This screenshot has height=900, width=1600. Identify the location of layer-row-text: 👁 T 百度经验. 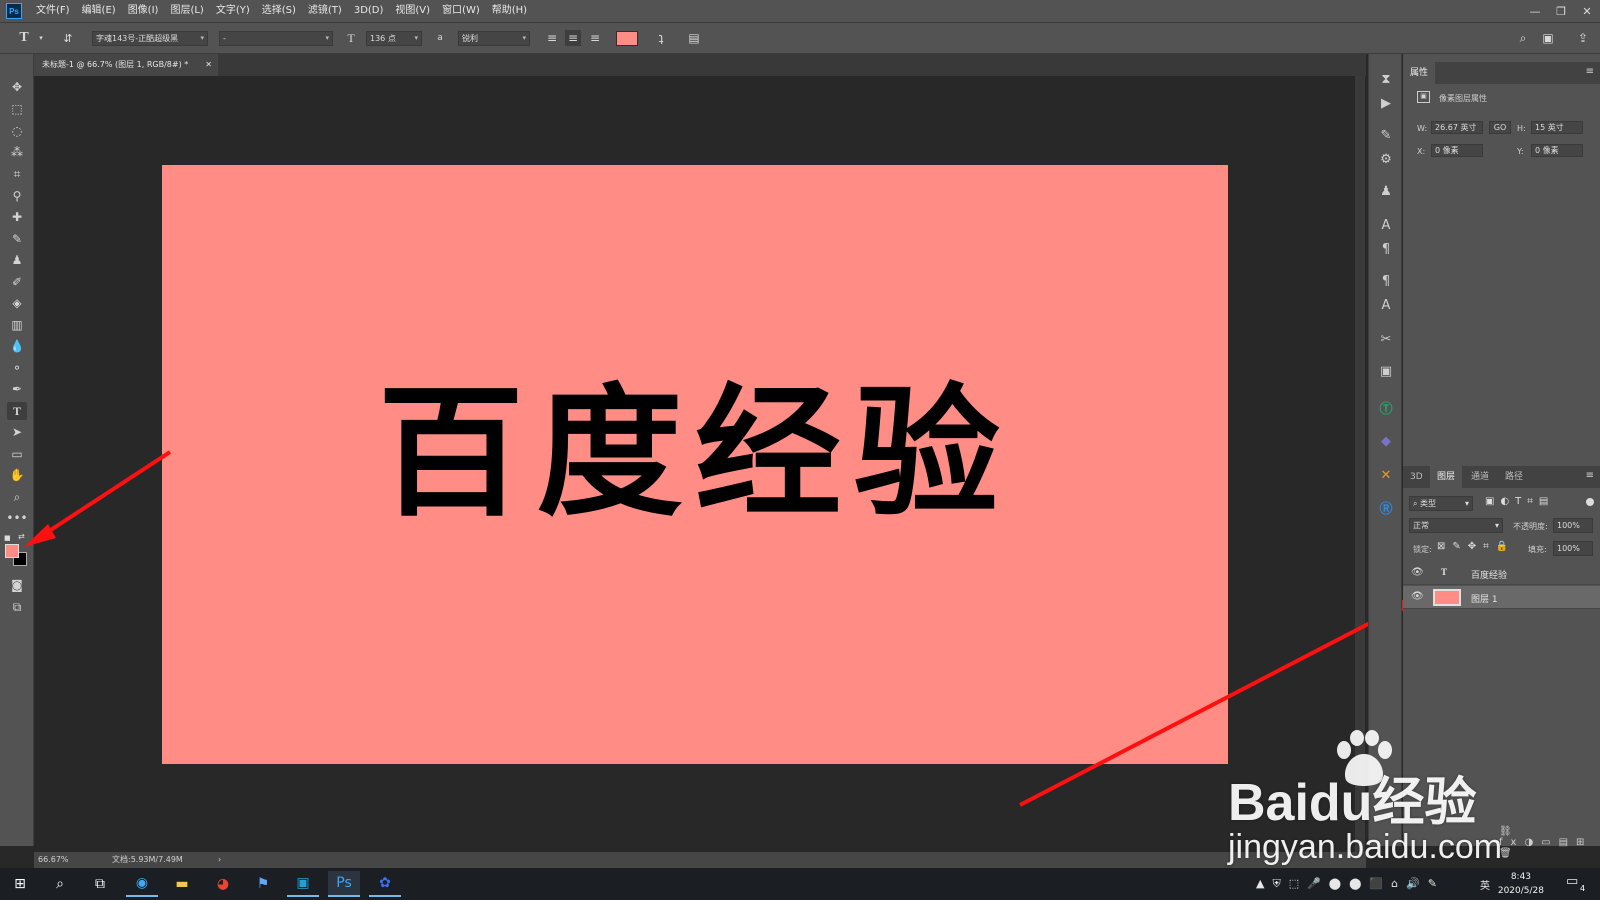
(1501, 573).